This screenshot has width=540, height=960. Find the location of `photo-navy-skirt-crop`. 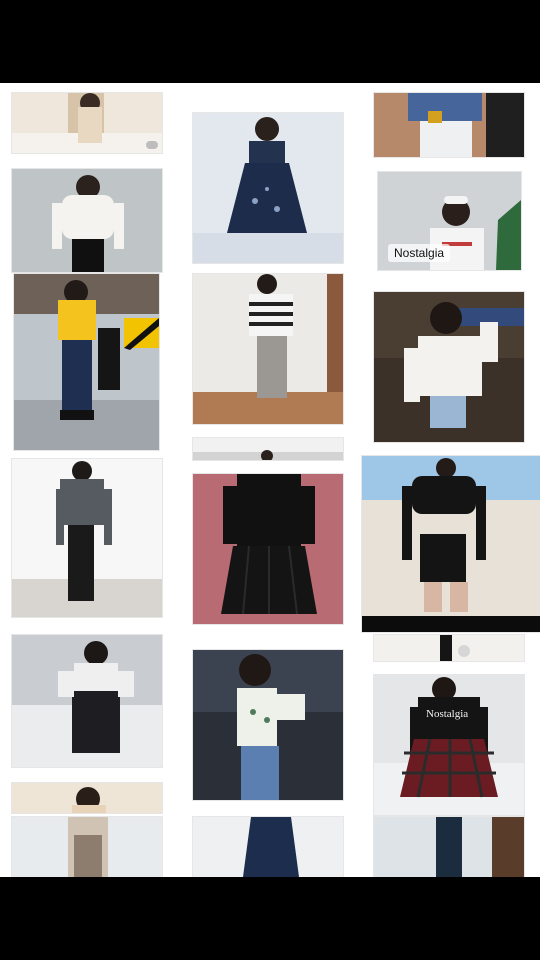

photo-navy-skirt-crop is located at coordinates (268, 847).